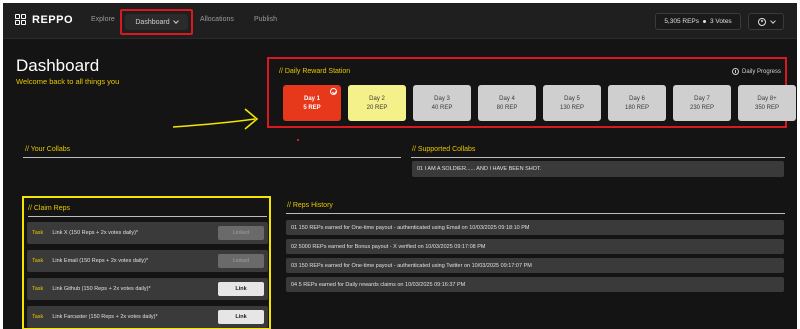  I want to click on day-reward: 80 REP, so click(507, 107).